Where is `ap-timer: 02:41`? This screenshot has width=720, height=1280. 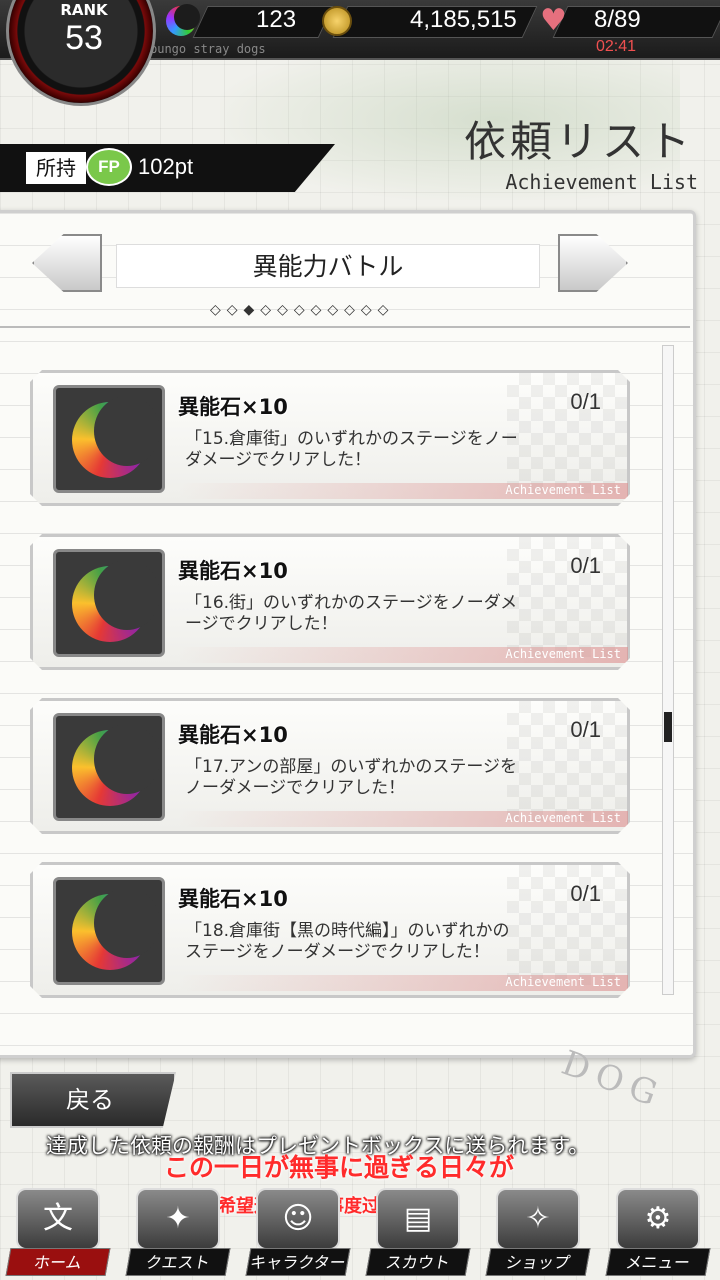 ap-timer: 02:41 is located at coordinates (616, 46).